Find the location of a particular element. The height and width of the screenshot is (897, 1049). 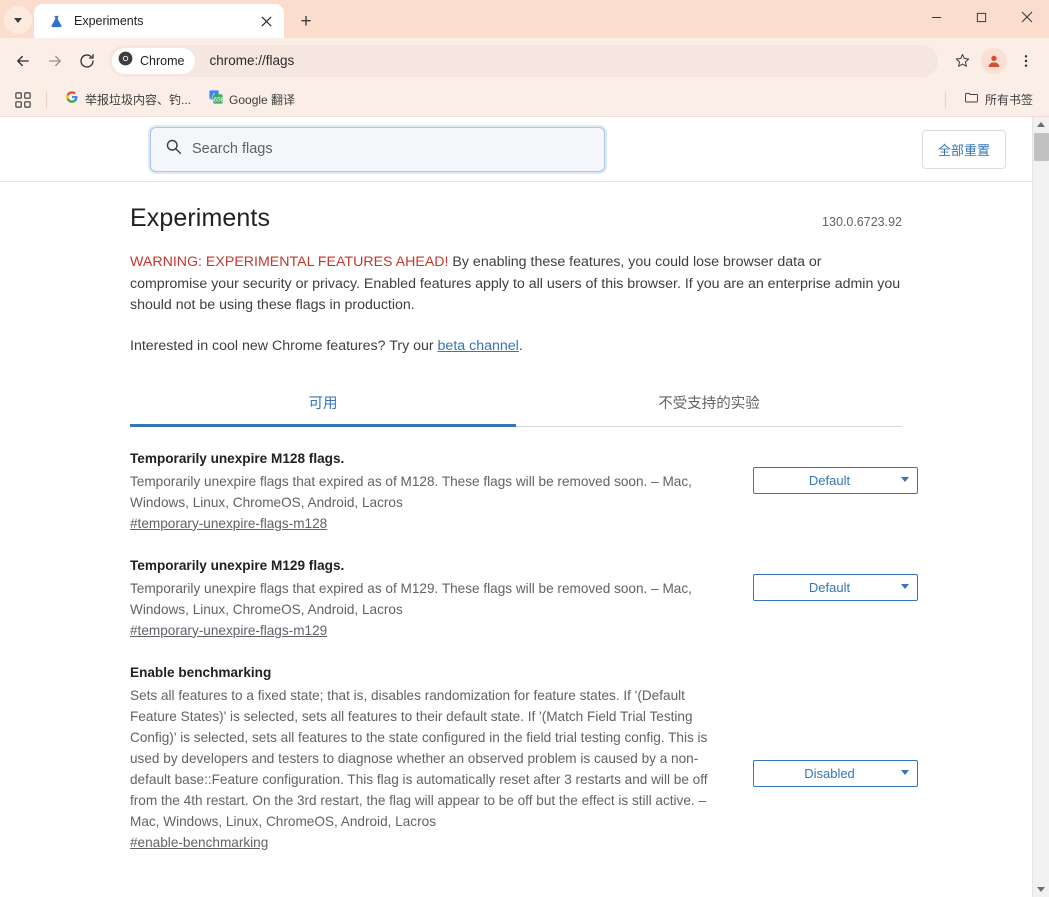

bookmark-label: Google 翻译 is located at coordinates (262, 100).